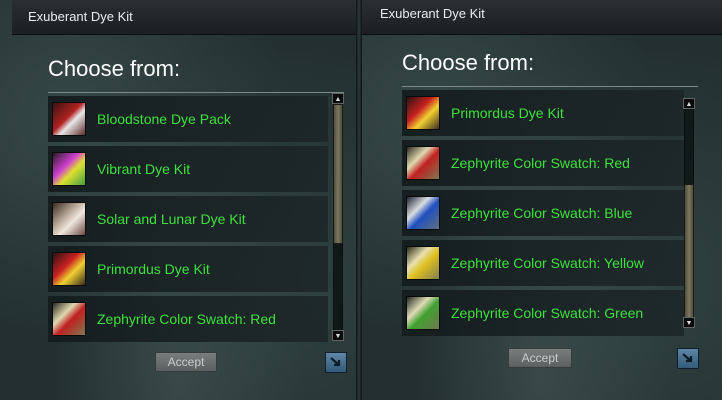 The image size is (722, 400). I want to click on list-item: Bloodstone Dye Pack, so click(188, 119).